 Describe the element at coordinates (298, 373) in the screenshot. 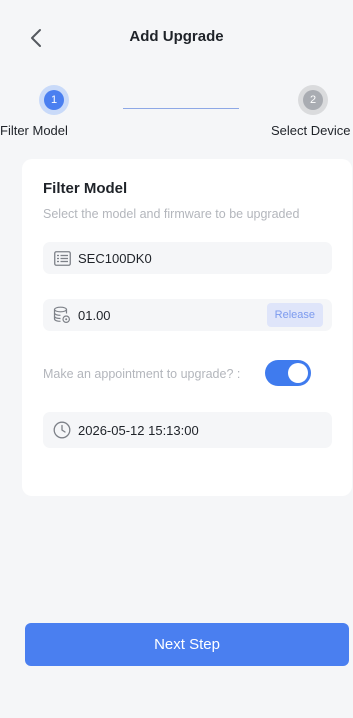

I see `toggle-knob` at that location.